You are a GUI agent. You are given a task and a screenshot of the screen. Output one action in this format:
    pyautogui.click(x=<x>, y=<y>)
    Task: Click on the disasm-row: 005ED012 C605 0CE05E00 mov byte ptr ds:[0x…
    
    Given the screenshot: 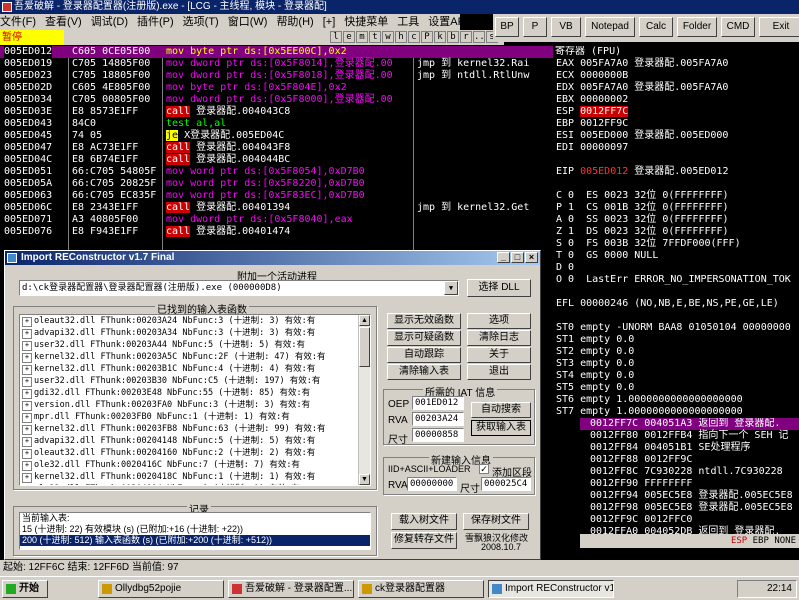 What is the action you would take?
    pyautogui.click(x=276, y=52)
    